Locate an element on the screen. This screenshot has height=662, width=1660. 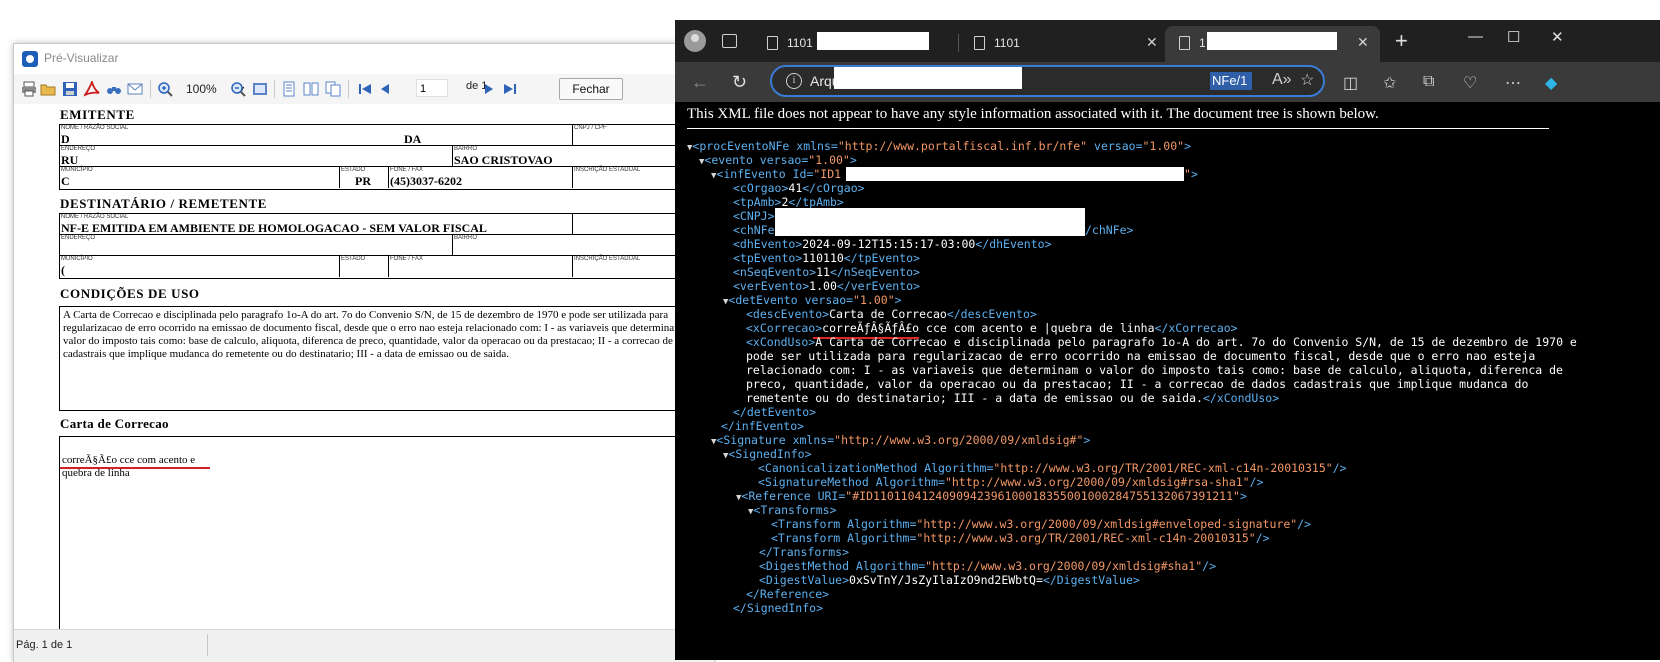
read-aloud-icon: A» is located at coordinates (1282, 80).